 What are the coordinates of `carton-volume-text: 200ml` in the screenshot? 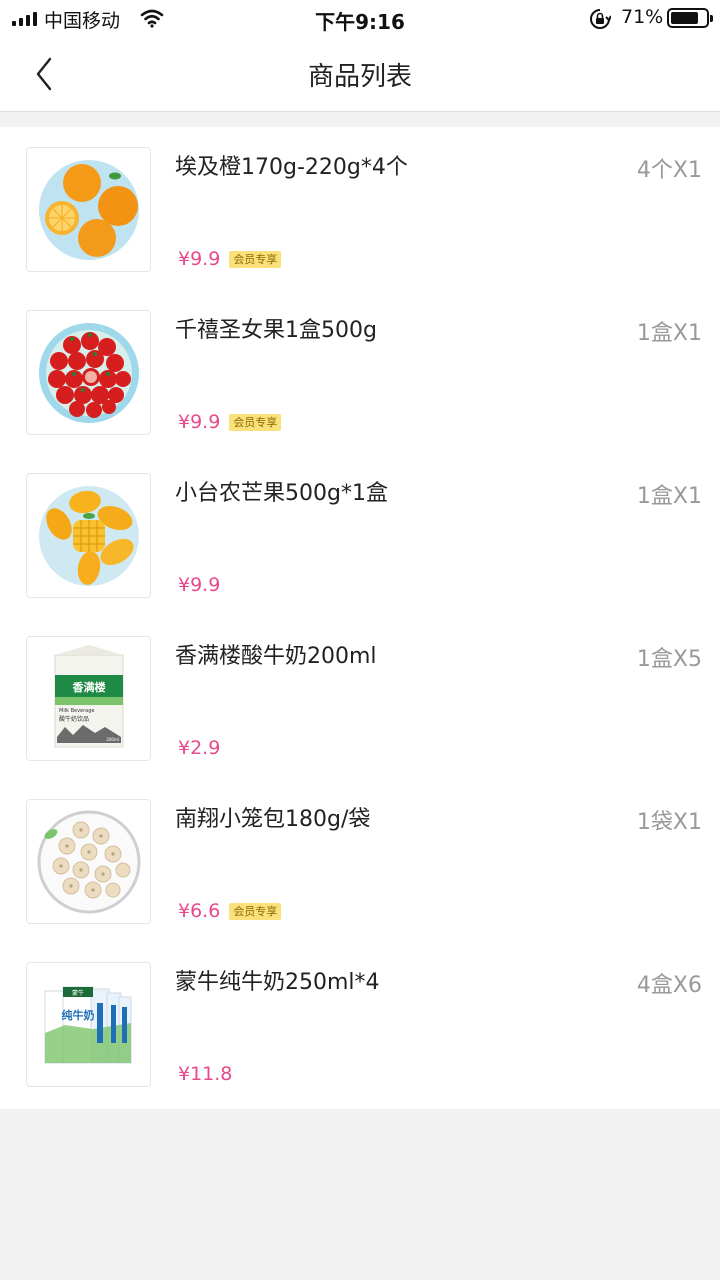 It's located at (112, 739).